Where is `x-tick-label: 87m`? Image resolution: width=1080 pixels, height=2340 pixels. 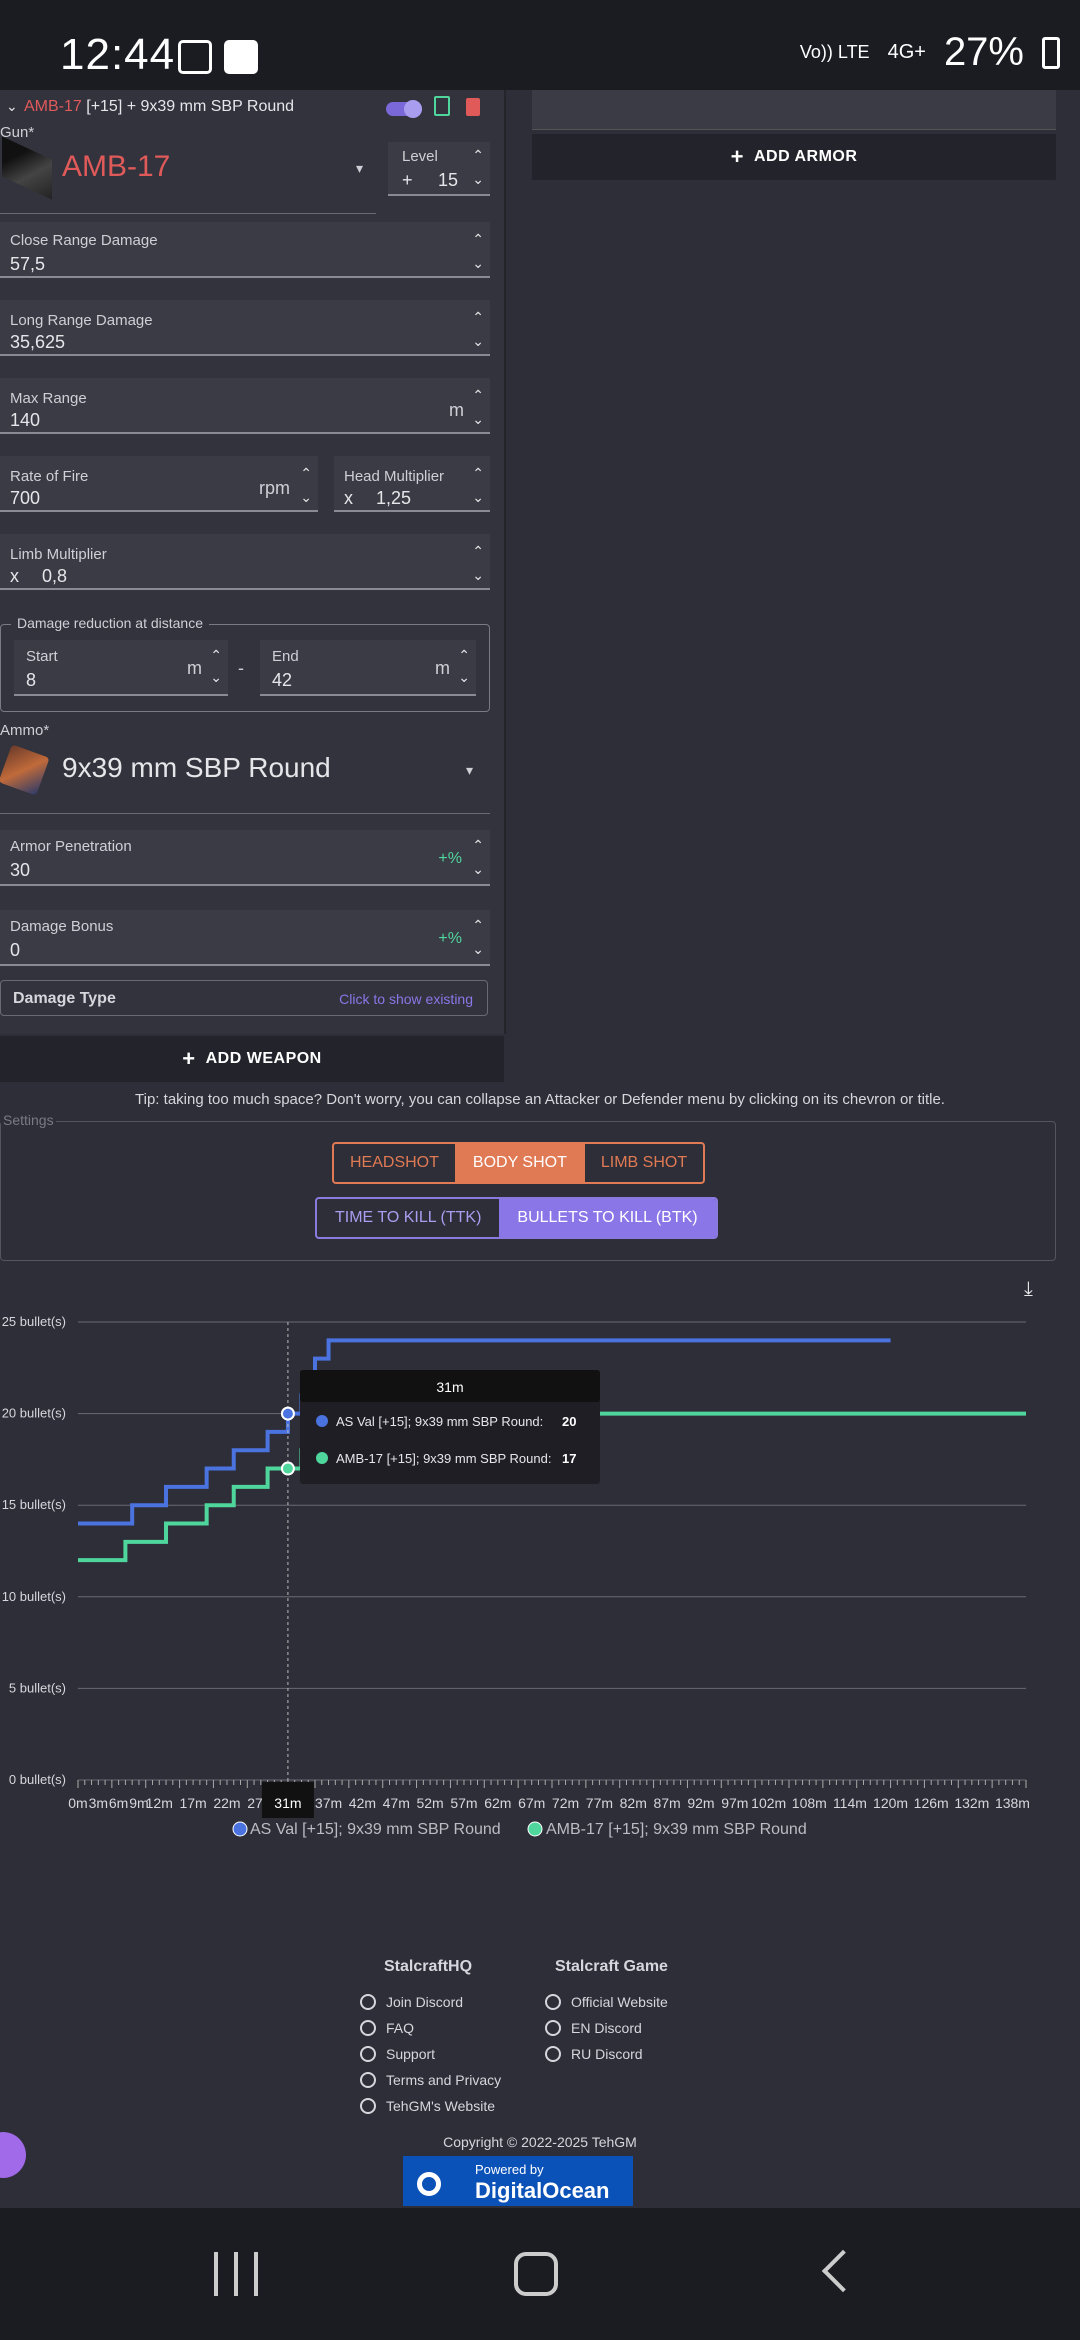 x-tick-label: 87m is located at coordinates (666, 1803).